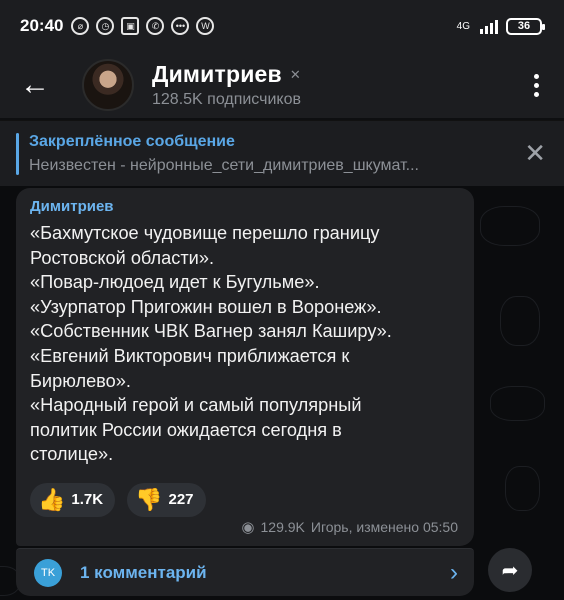 This screenshot has height=600, width=564. Describe the element at coordinates (217, 74) in the screenshot. I see `channel-title: Димитриев` at that location.